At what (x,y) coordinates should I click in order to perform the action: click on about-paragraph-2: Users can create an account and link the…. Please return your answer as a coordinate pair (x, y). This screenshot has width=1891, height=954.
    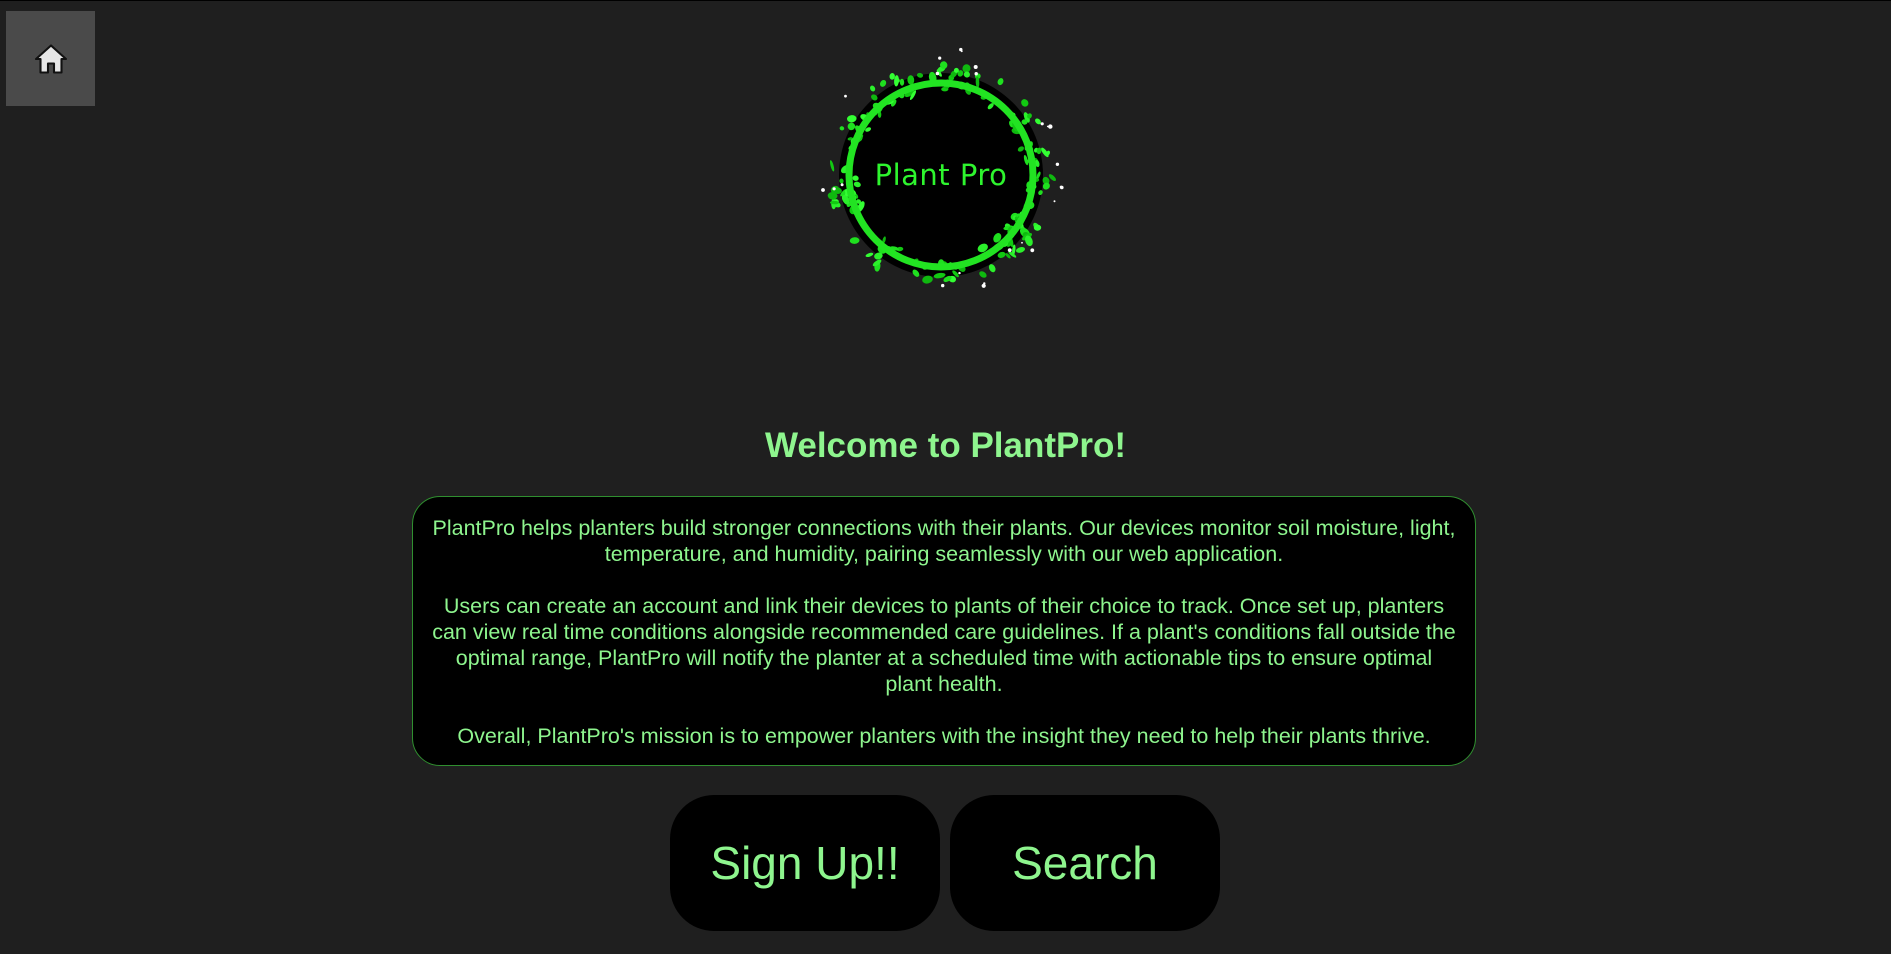
    Looking at the image, I should click on (944, 645).